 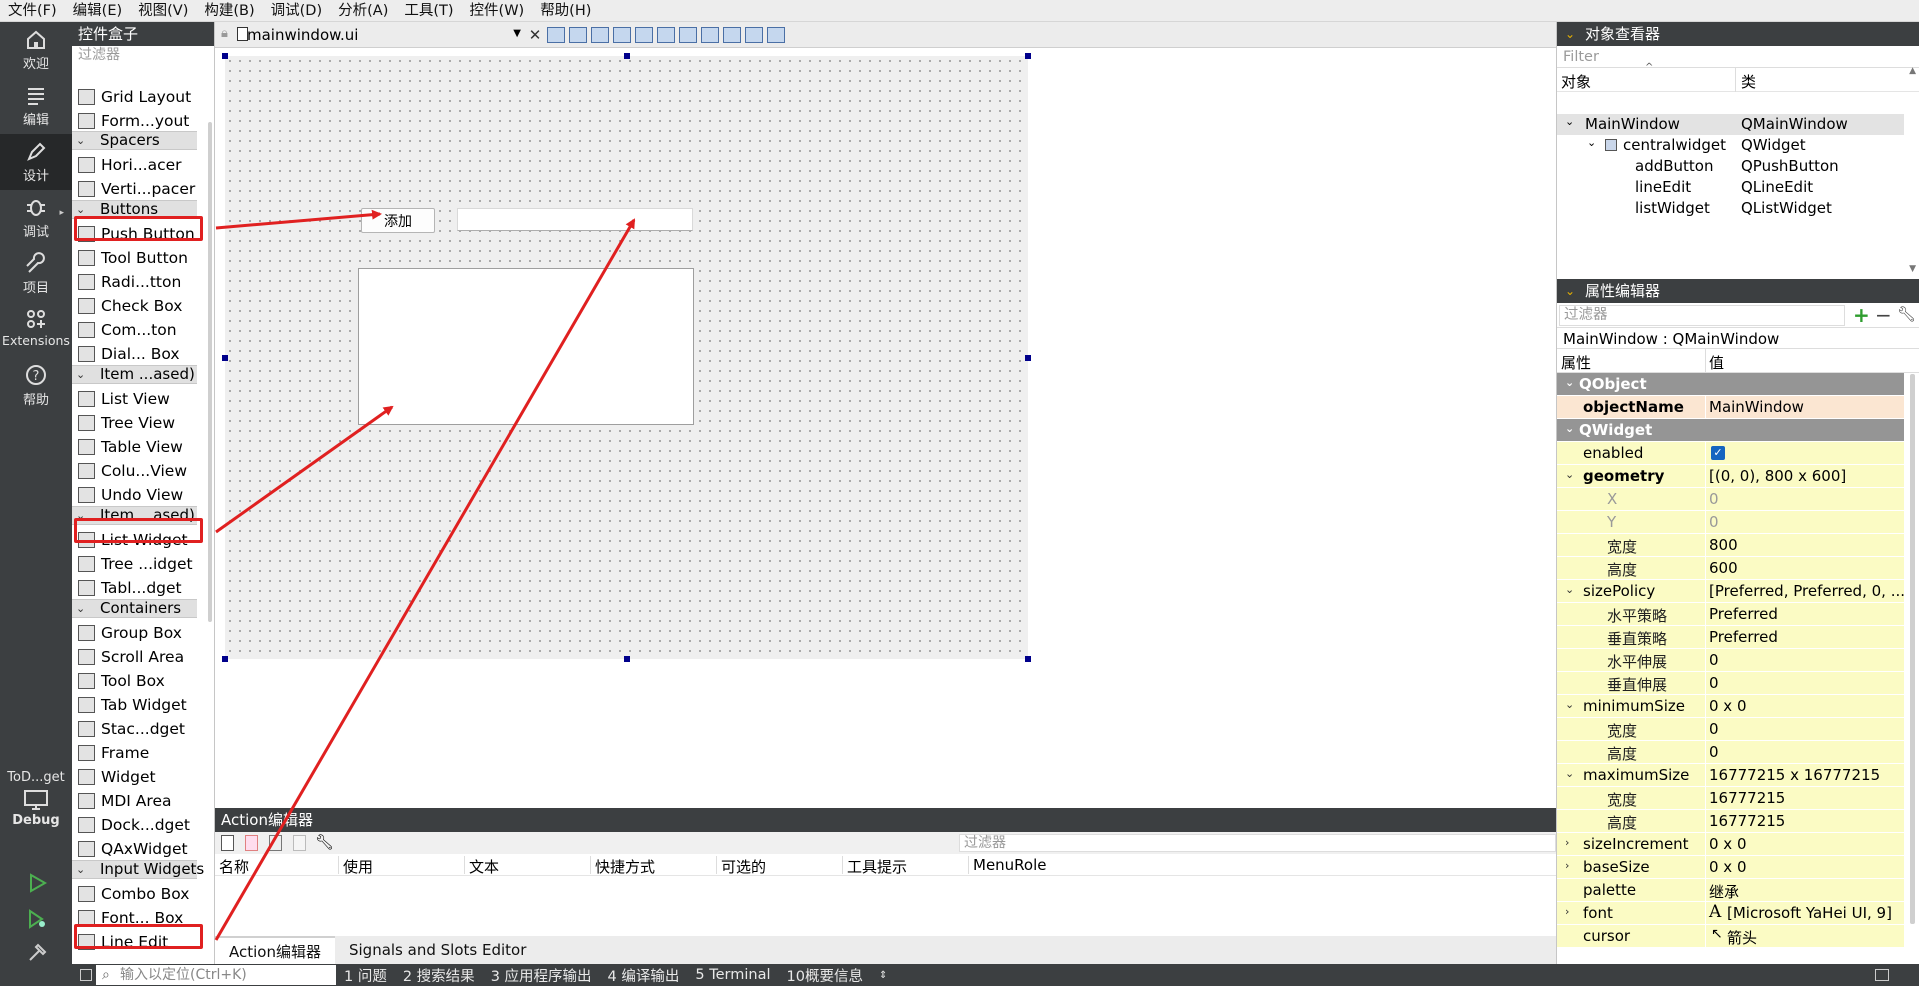 What do you see at coordinates (1730, 660) in the screenshot?
I see `property-row: 水平伸展 0` at bounding box center [1730, 660].